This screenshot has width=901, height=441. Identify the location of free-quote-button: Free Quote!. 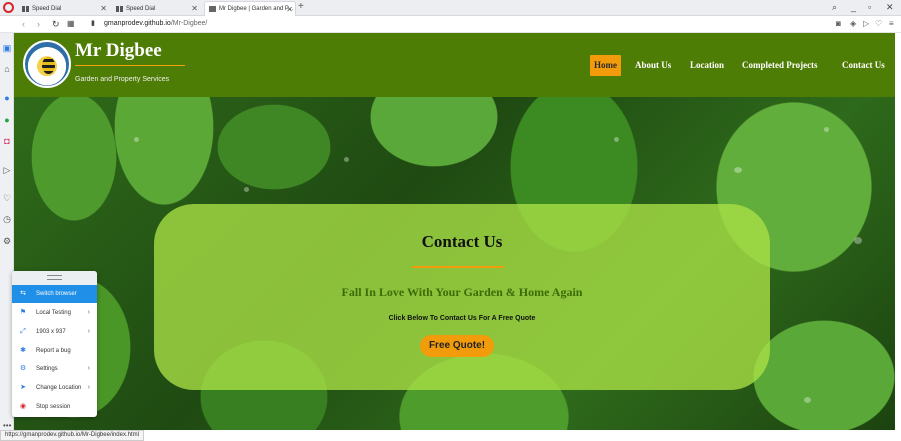
(457, 346).